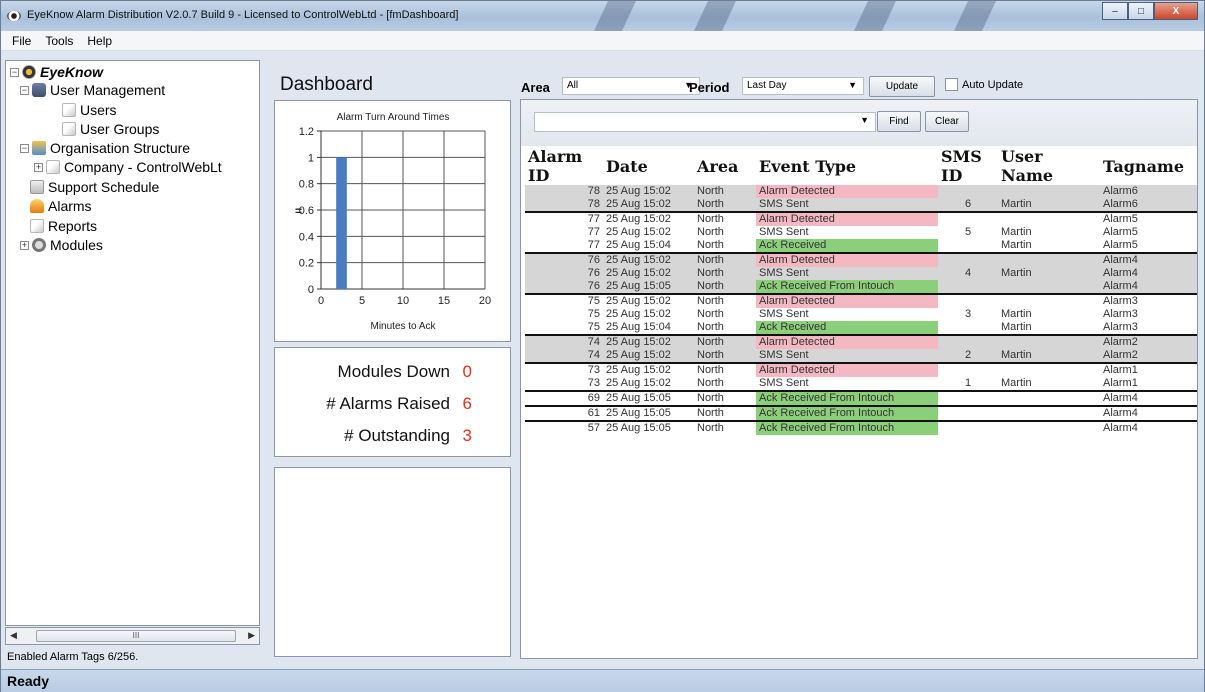 Image resolution: width=1205 pixels, height=692 pixels. I want to click on tree-item-users: Users, so click(89, 110).